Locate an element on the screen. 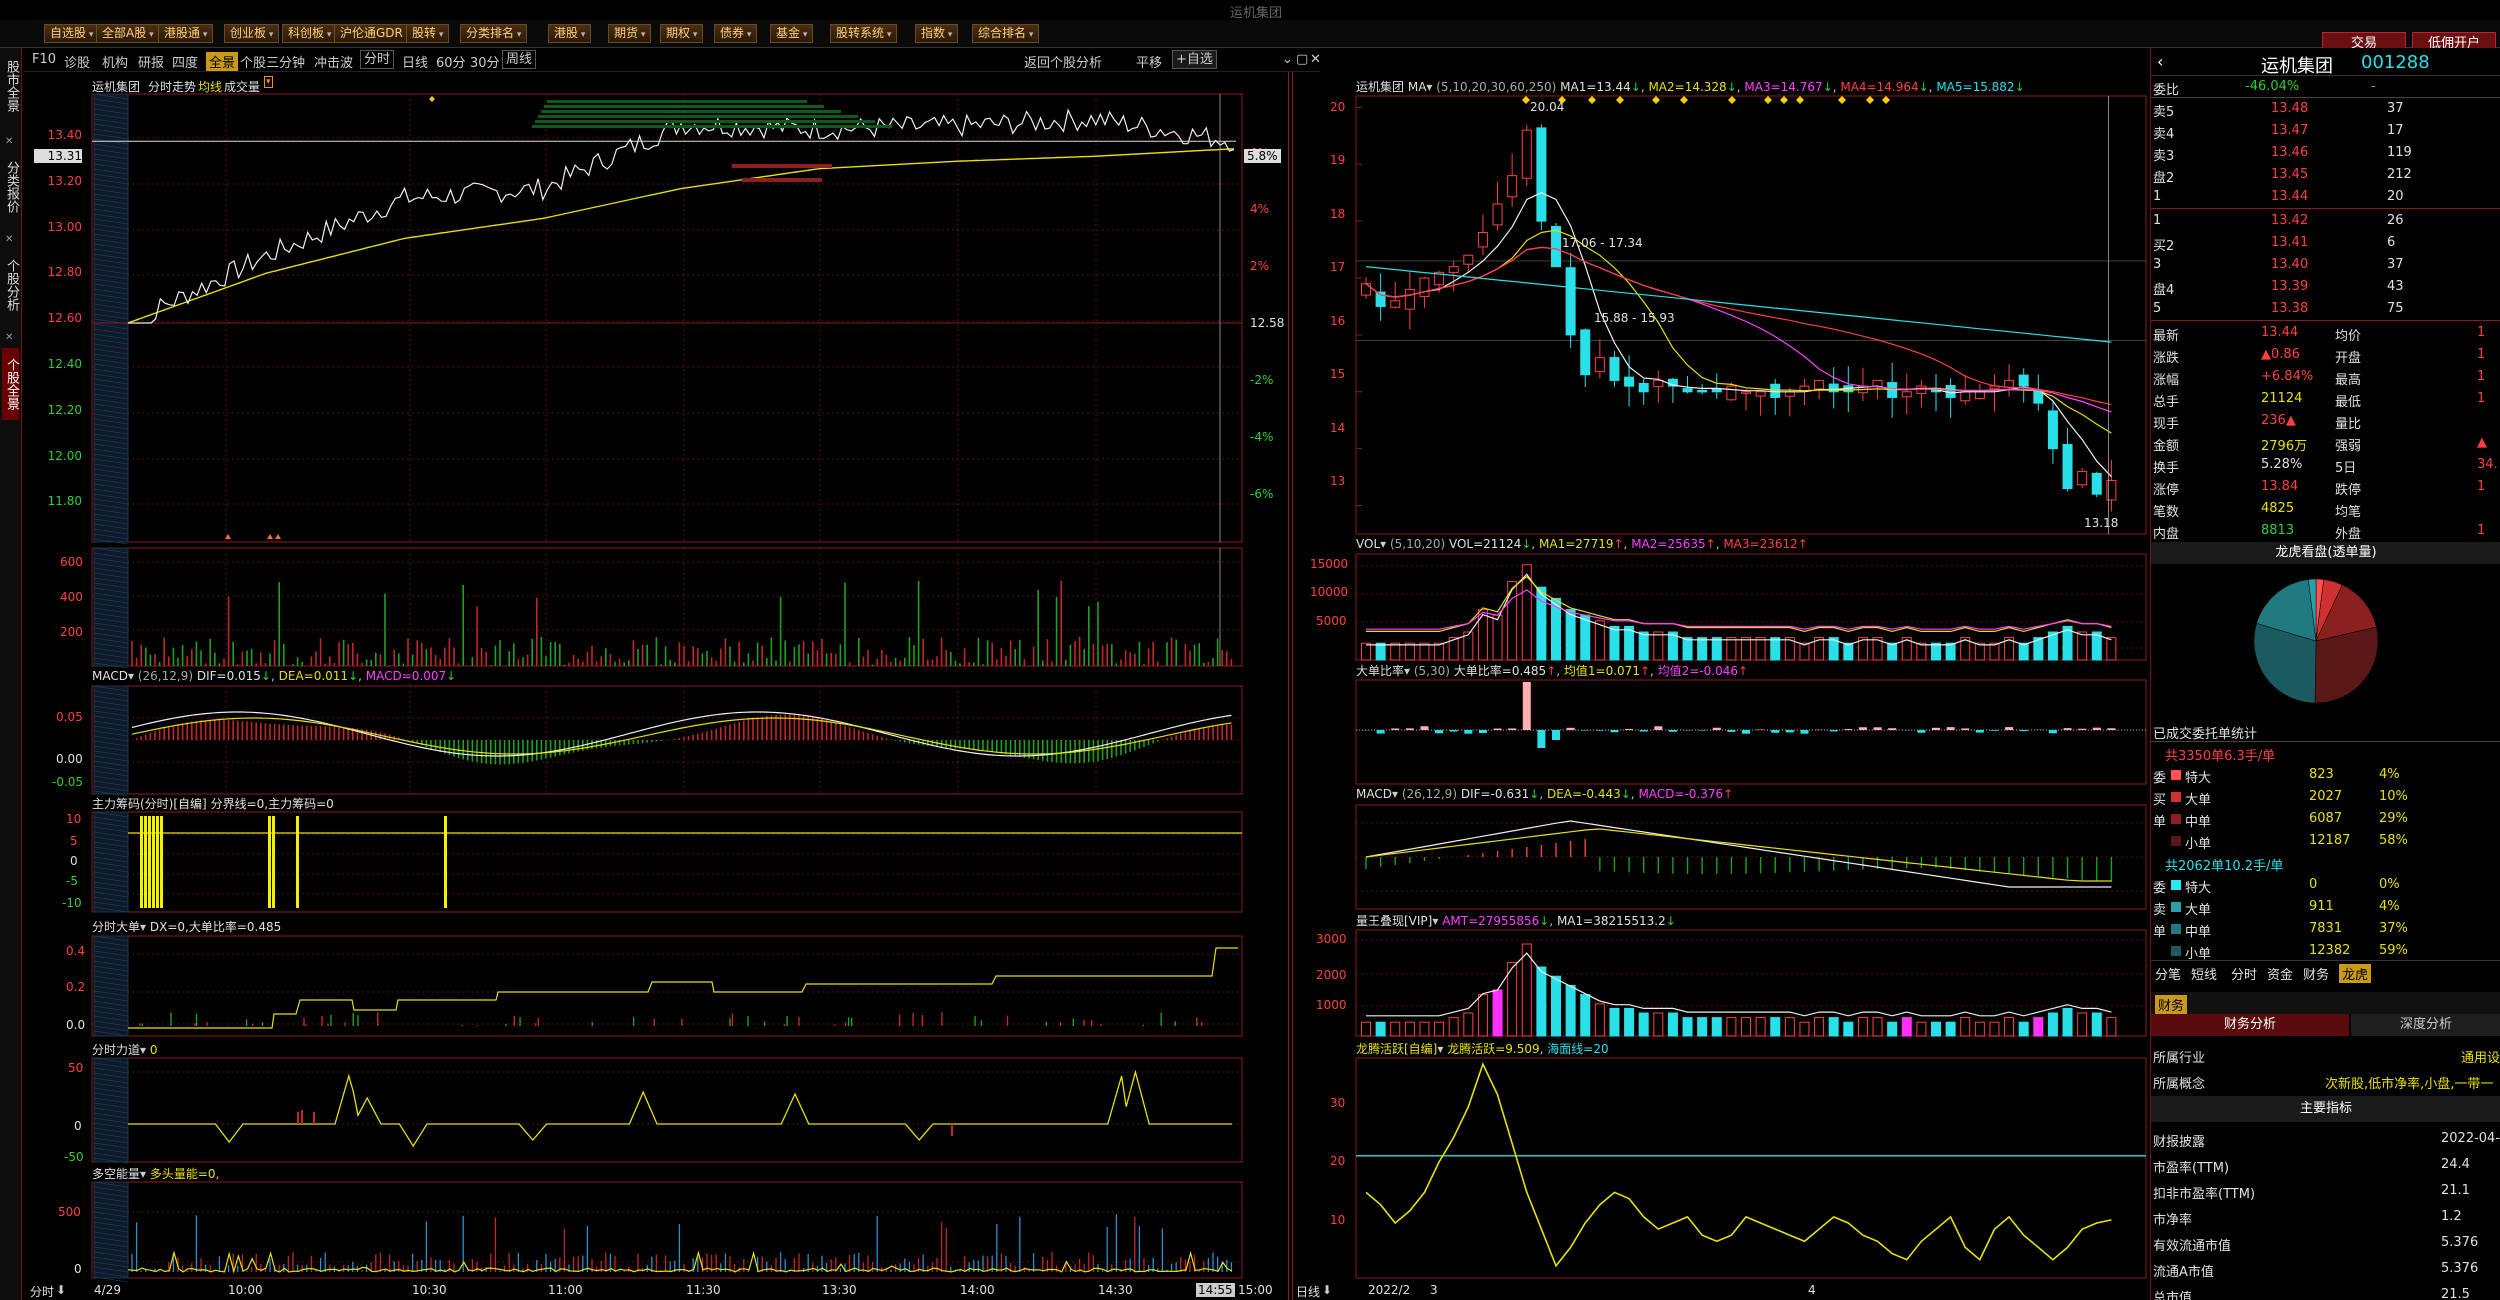 This screenshot has width=2500, height=1300. daily-large-ratio-chart is located at coordinates (1751, 732).